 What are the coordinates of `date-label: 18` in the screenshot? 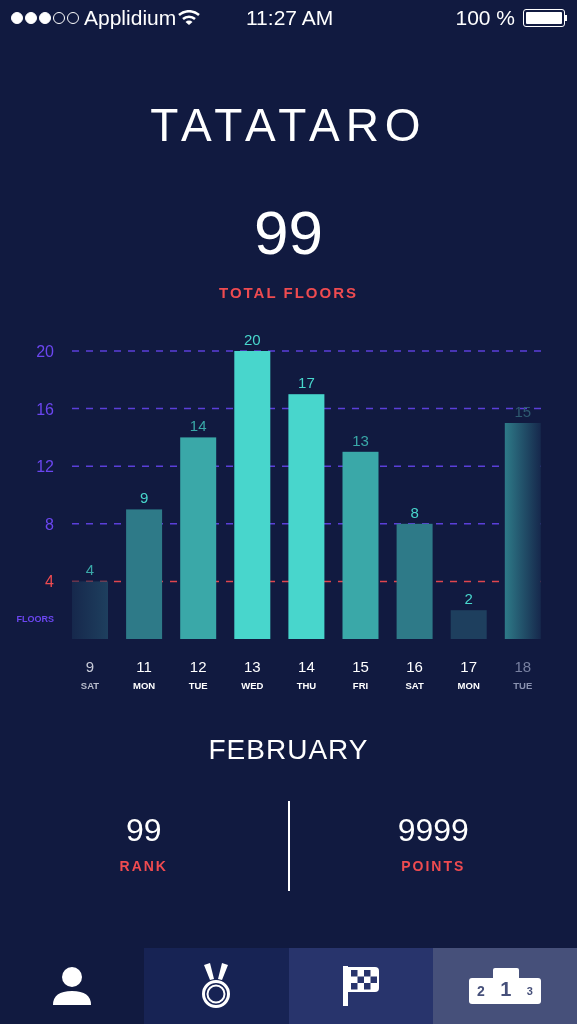 It's located at (523, 666).